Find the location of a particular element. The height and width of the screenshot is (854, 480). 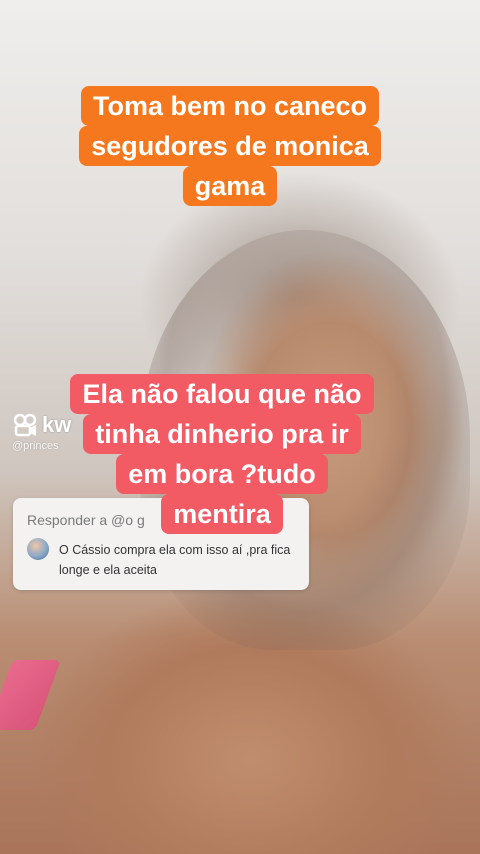

caption-line: em bora ?tudo is located at coordinates (222, 474).